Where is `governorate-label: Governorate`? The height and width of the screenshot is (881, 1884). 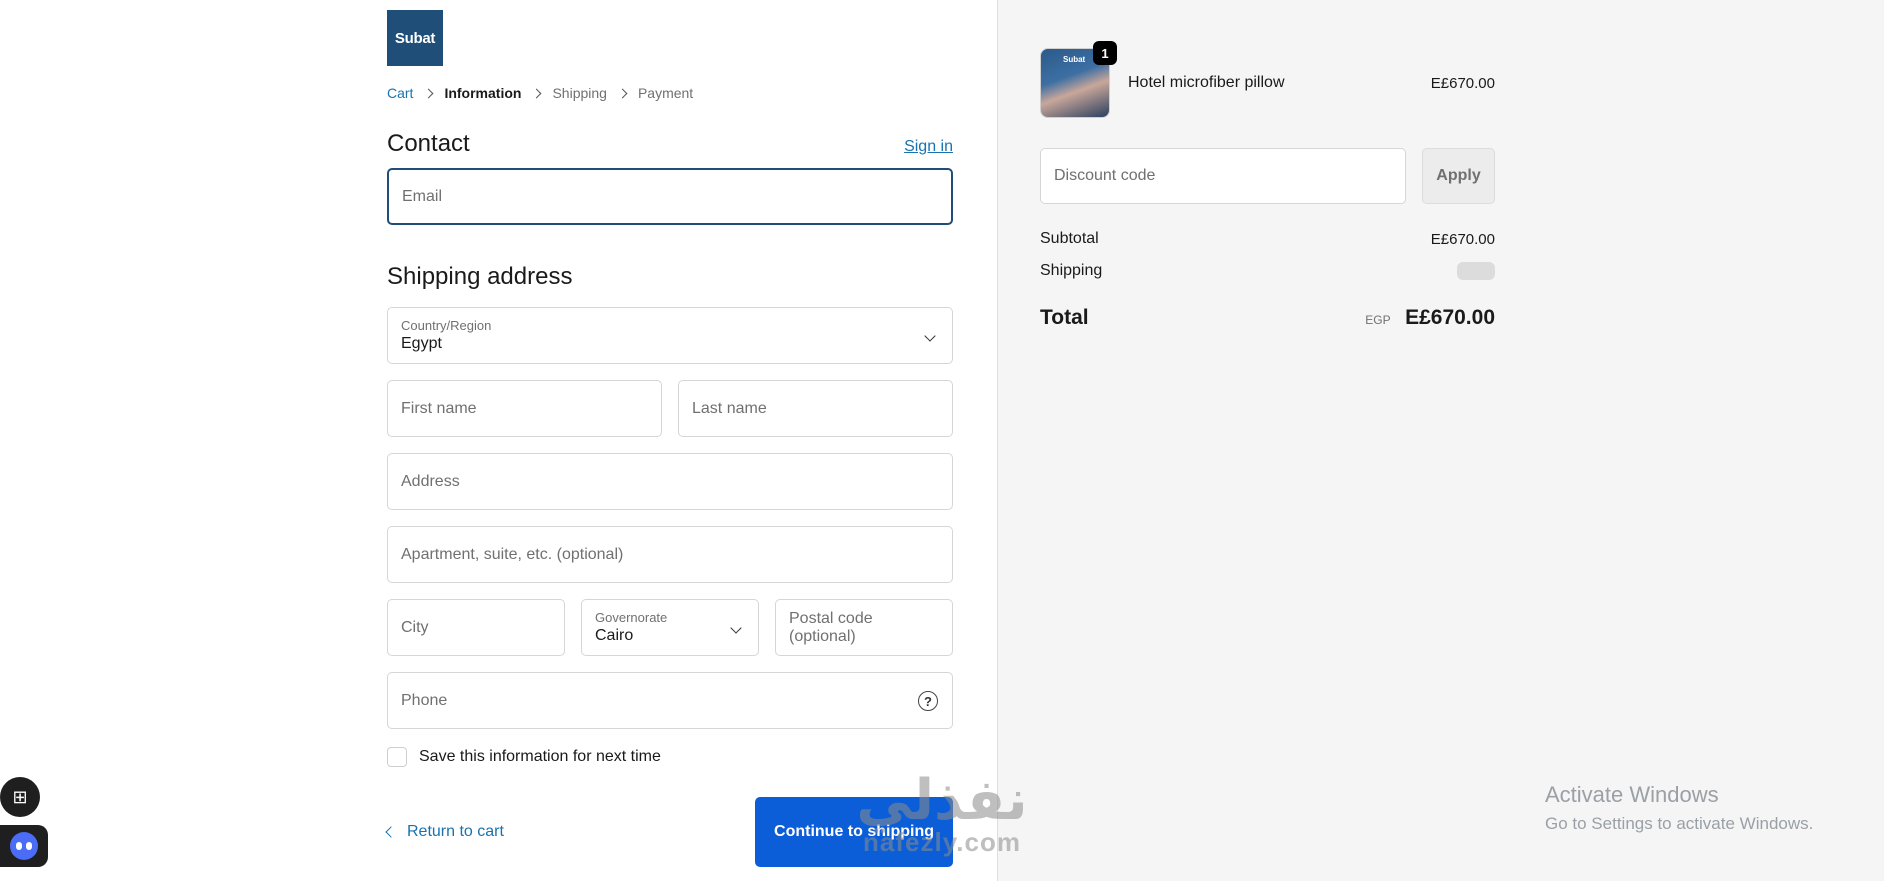 governorate-label: Governorate is located at coordinates (631, 617).